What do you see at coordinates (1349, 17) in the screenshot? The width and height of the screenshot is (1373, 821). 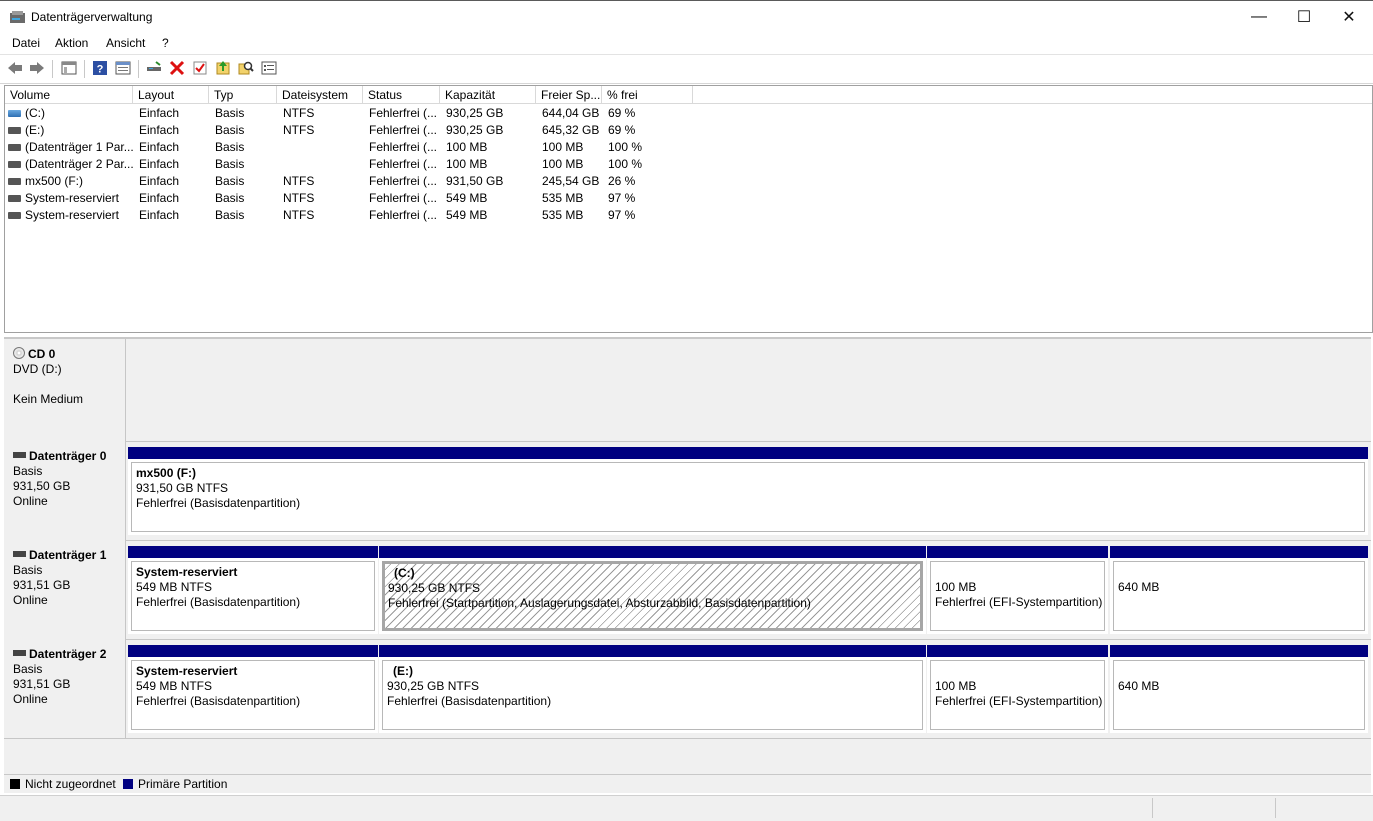 I see `close-button: ✕` at bounding box center [1349, 17].